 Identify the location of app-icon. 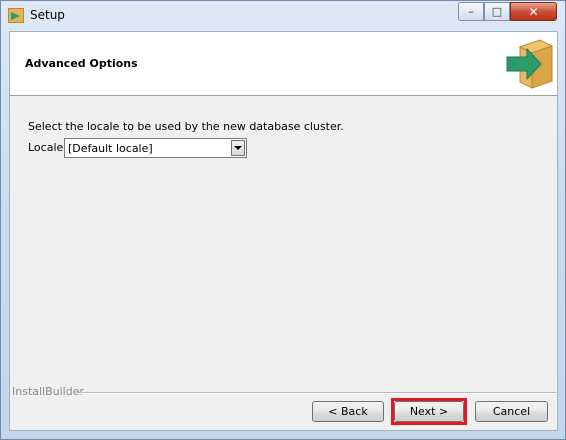
(16, 15).